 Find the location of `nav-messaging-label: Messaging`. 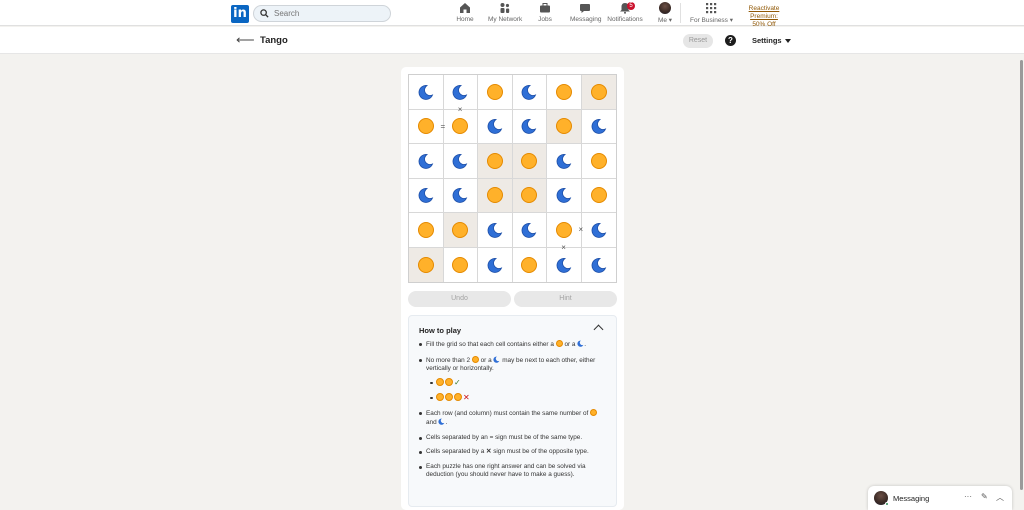

nav-messaging-label: Messaging is located at coordinates (586, 19).